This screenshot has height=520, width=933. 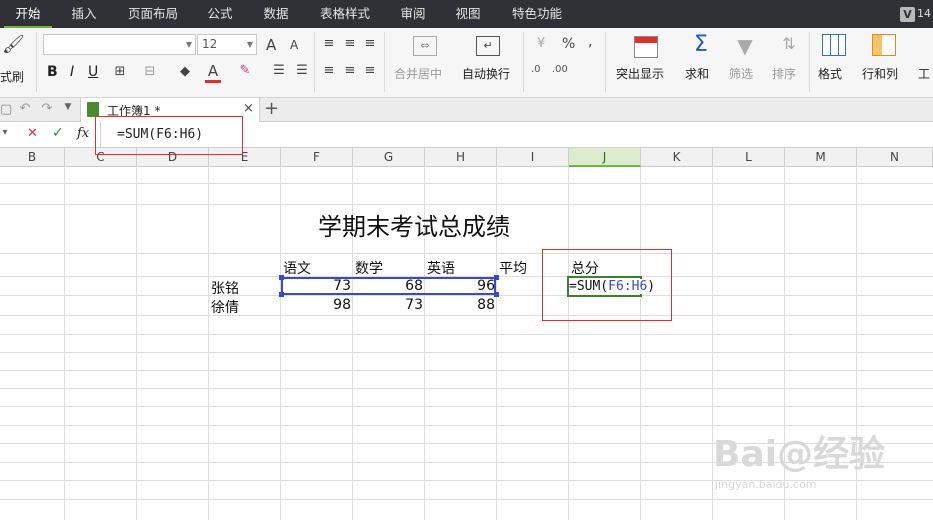 I want to click on filter-button: 筛选, so click(x=741, y=73).